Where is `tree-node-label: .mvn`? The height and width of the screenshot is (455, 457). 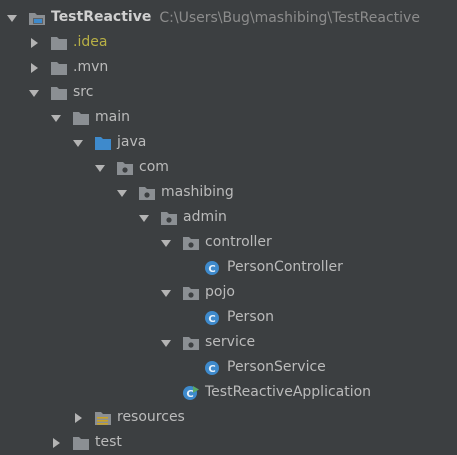
tree-node-label: .mvn is located at coordinates (91, 67).